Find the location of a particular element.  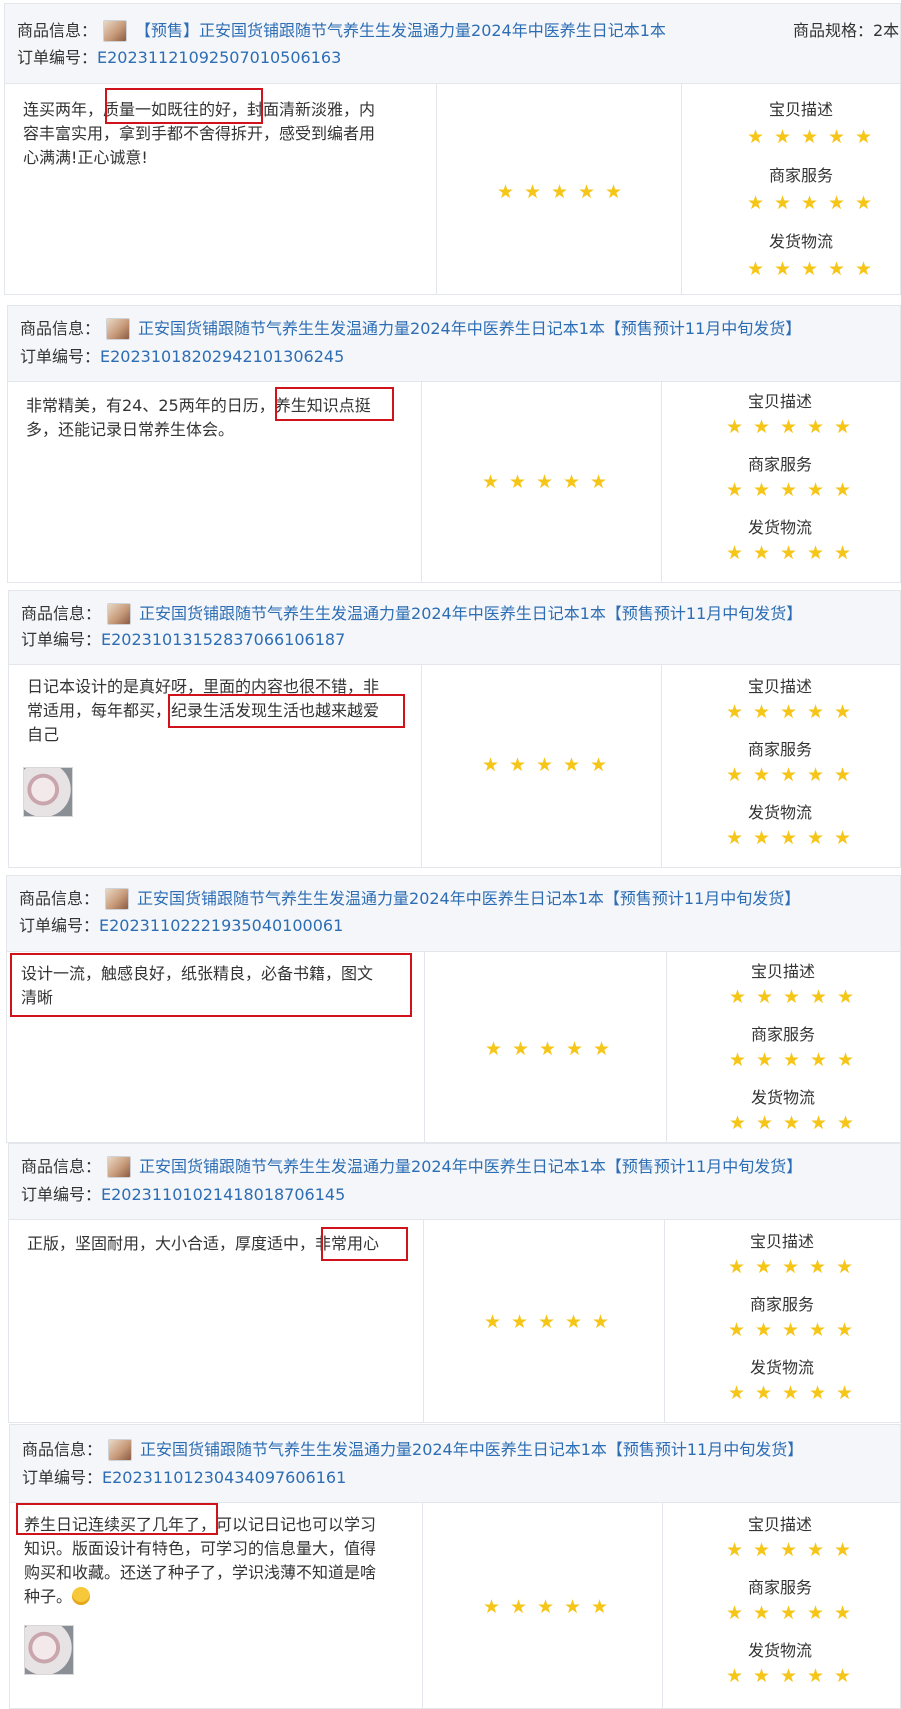

order-number: E20231102221935040100061 is located at coordinates (221, 926).